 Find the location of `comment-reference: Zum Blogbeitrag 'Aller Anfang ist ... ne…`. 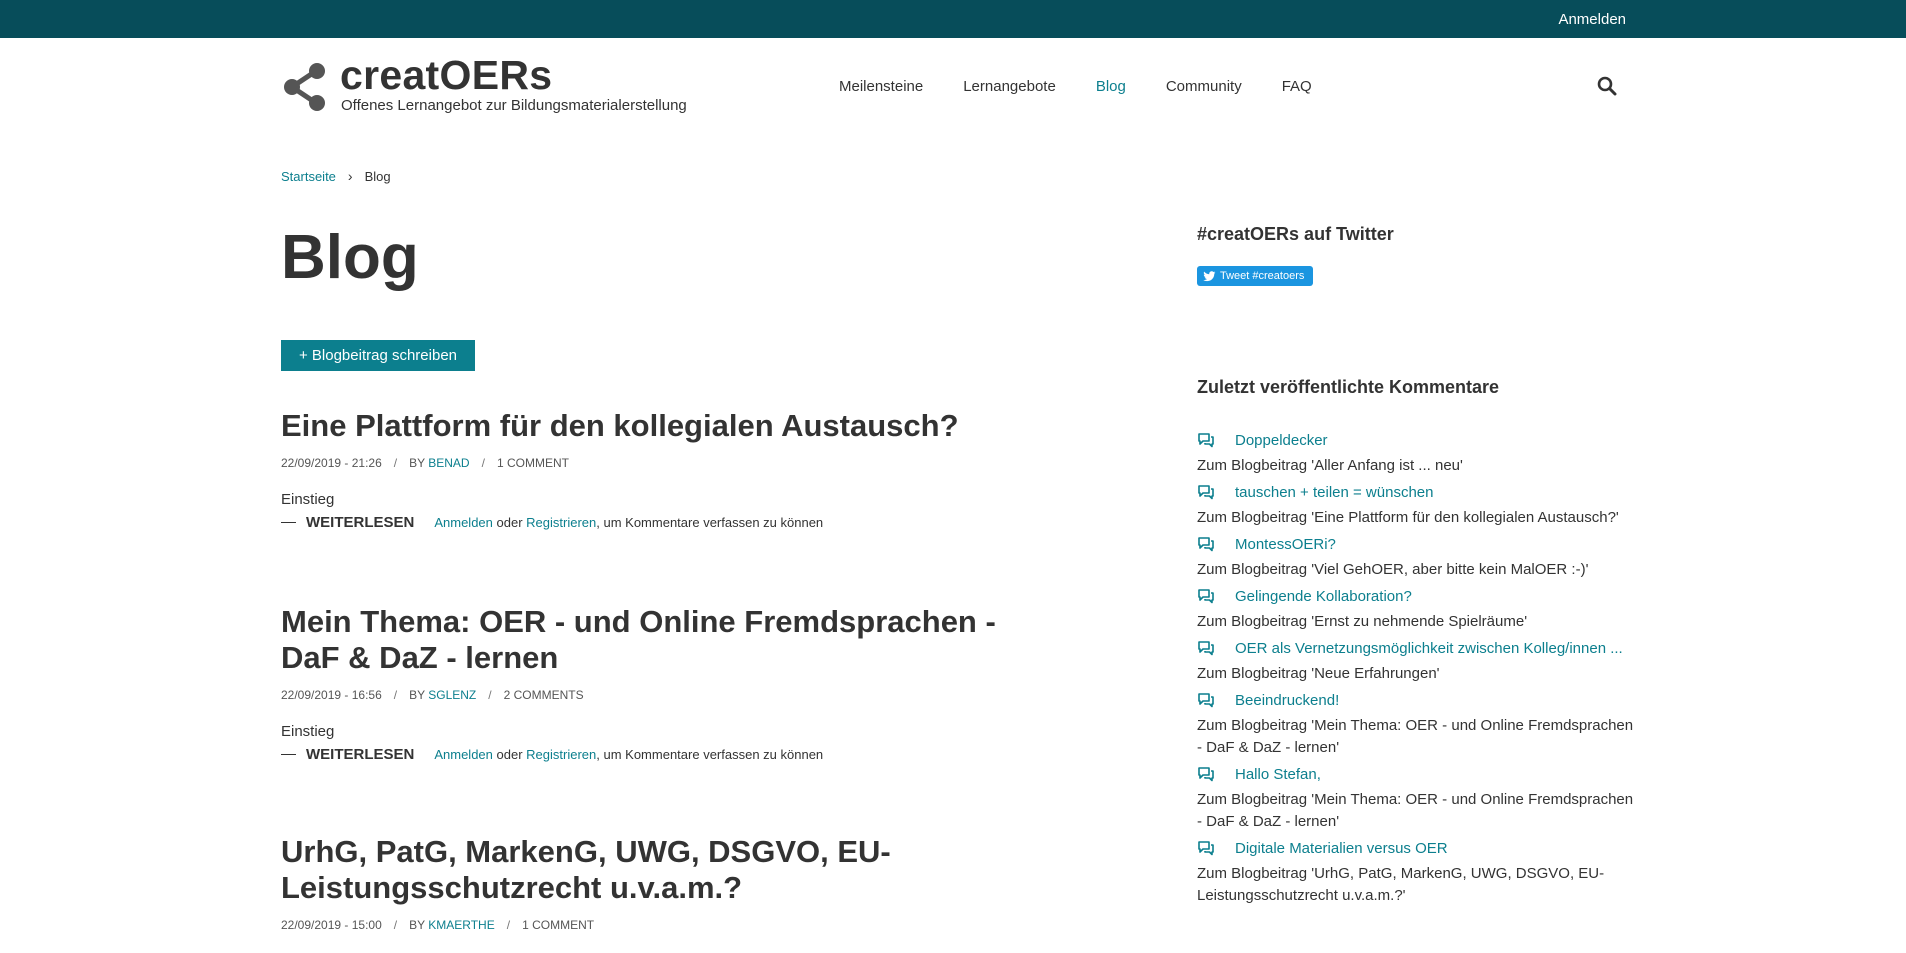

comment-reference: Zum Blogbeitrag 'Aller Anfang ist ... ne… is located at coordinates (1330, 465).